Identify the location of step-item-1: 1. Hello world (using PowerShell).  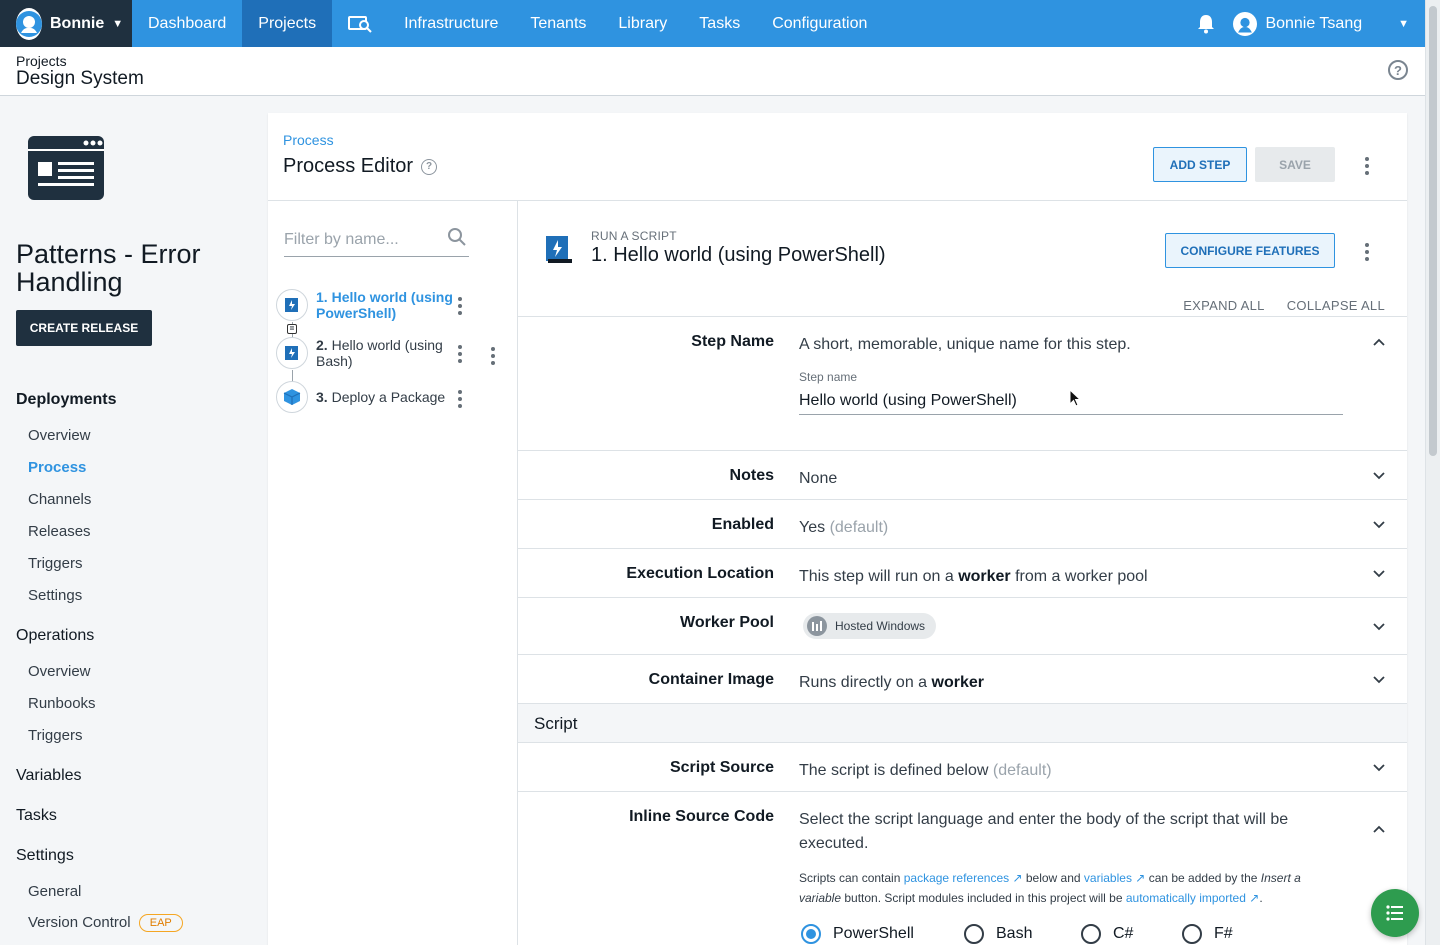
(396, 305).